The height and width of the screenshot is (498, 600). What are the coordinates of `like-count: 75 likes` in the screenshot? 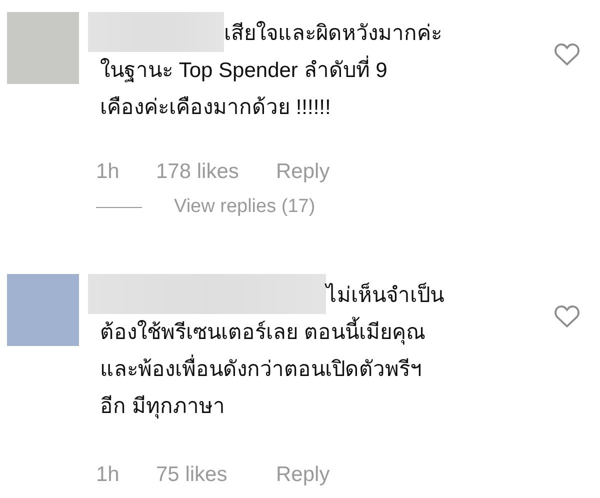 It's located at (216, 475).